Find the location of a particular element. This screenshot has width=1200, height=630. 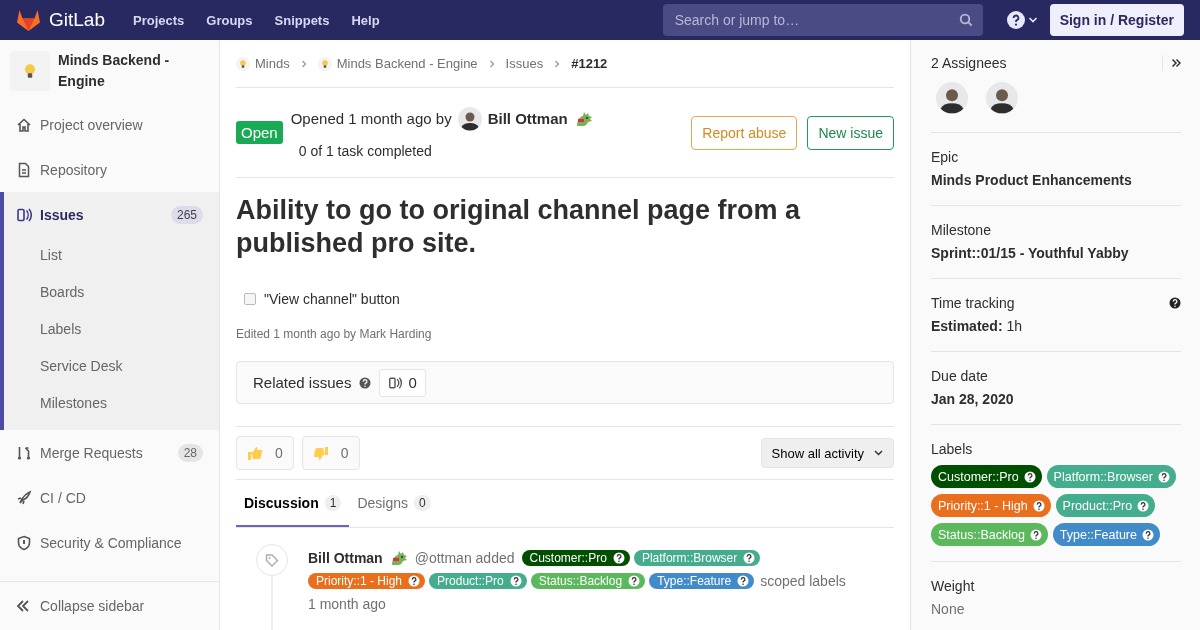

sidebar-subitem: Boards is located at coordinates (111, 292).